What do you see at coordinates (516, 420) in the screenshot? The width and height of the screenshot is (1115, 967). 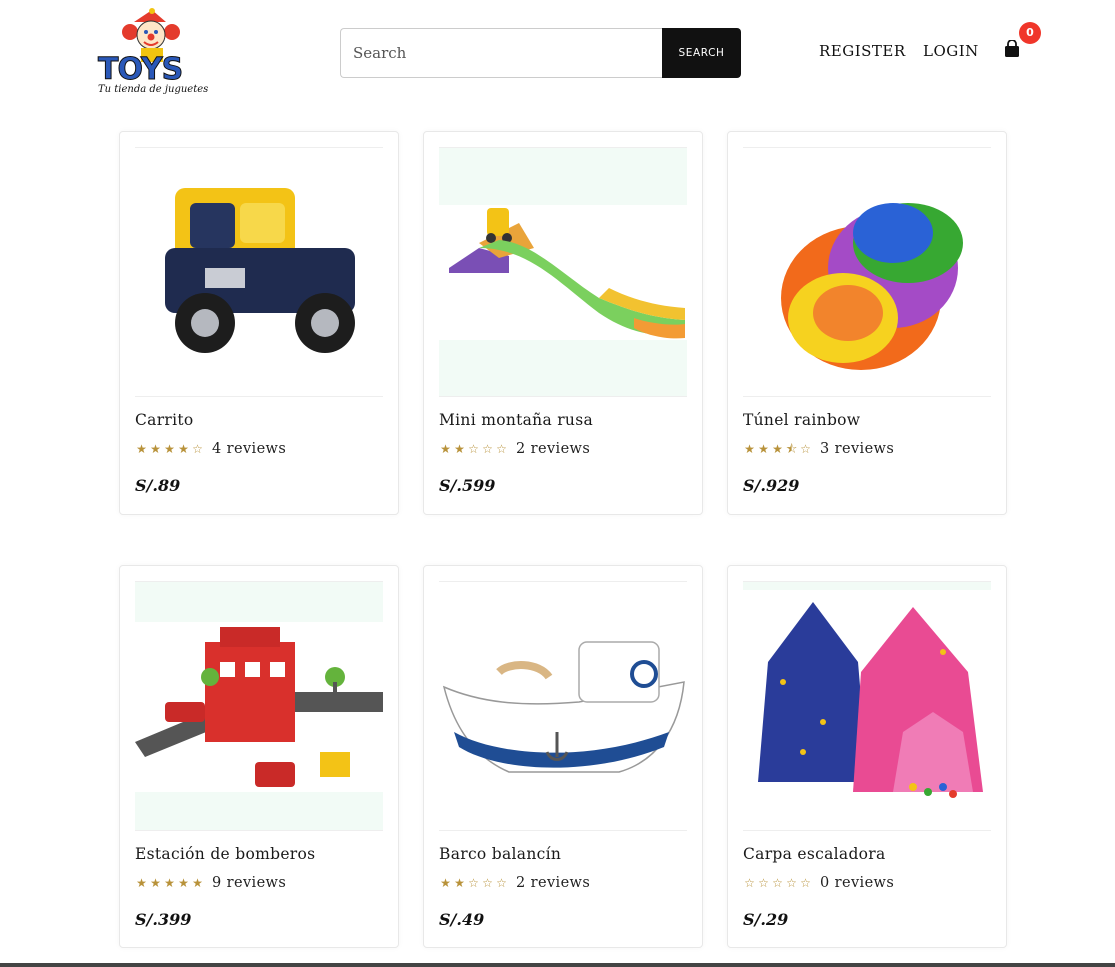 I see `product-title: Mini montaña rusa` at bounding box center [516, 420].